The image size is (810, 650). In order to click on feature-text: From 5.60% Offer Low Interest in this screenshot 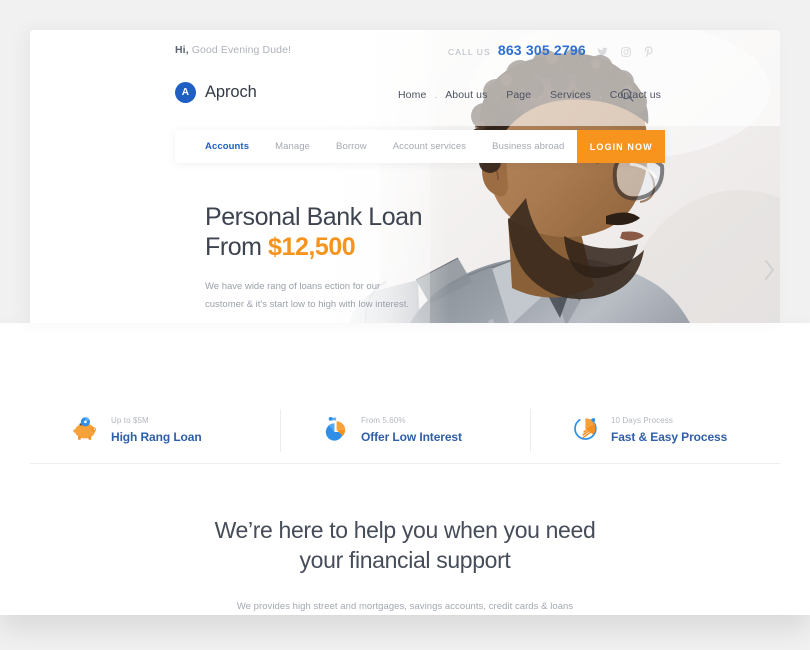, I will do `click(411, 431)`.